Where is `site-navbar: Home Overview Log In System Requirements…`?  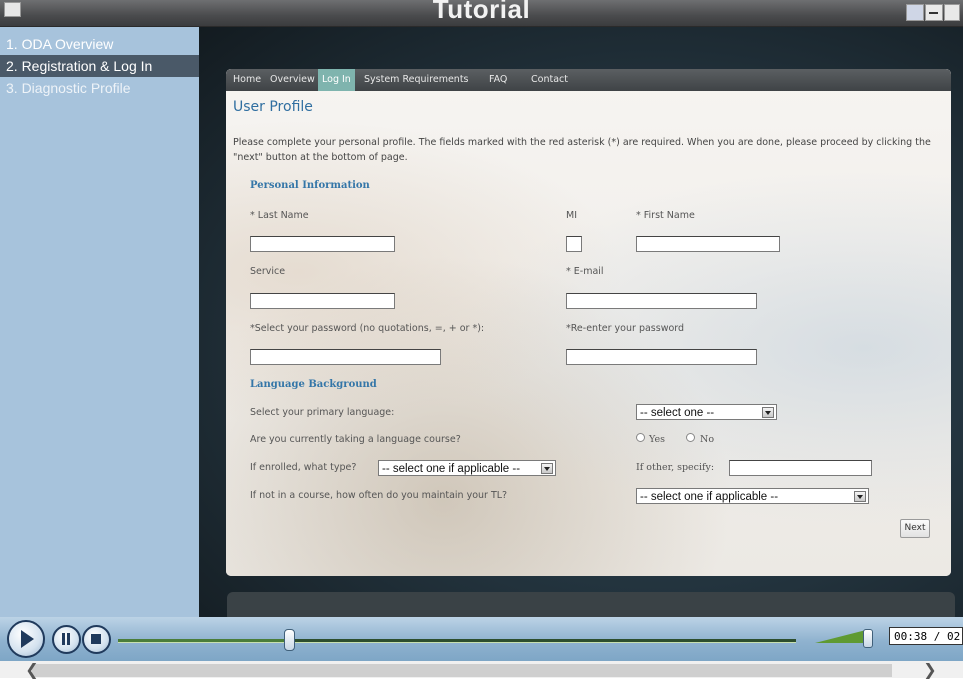 site-navbar: Home Overview Log In System Requirements… is located at coordinates (588, 80).